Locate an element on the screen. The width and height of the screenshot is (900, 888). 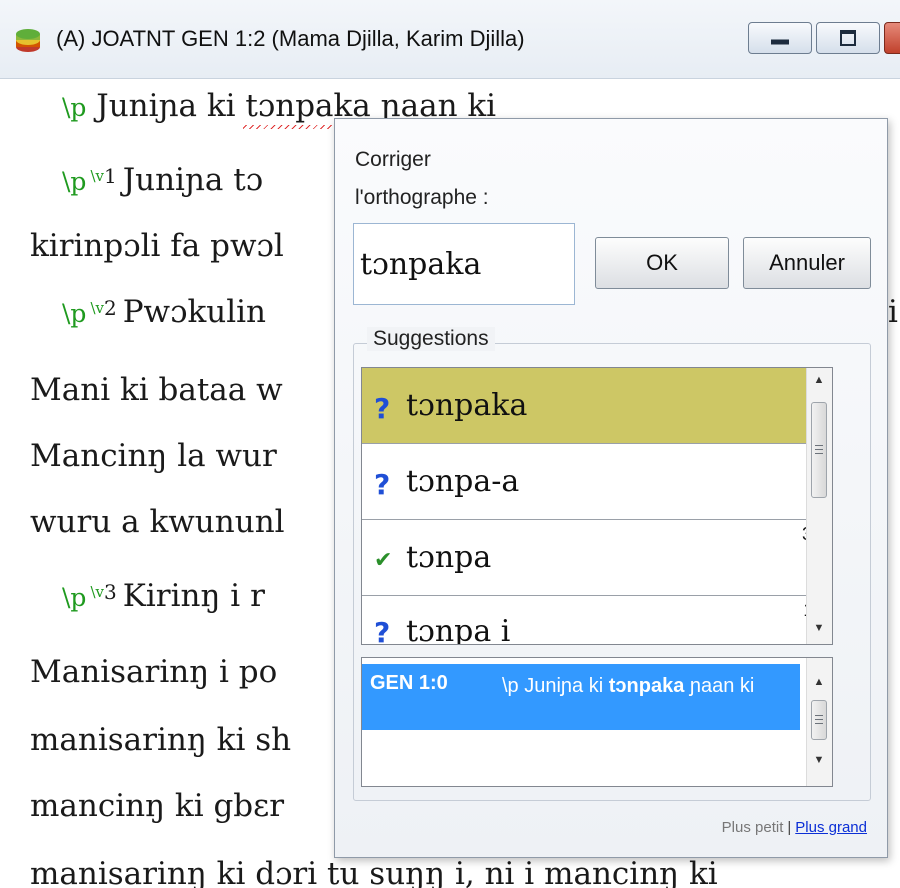
smaller-text-option: Plus petit is located at coordinates (753, 827).